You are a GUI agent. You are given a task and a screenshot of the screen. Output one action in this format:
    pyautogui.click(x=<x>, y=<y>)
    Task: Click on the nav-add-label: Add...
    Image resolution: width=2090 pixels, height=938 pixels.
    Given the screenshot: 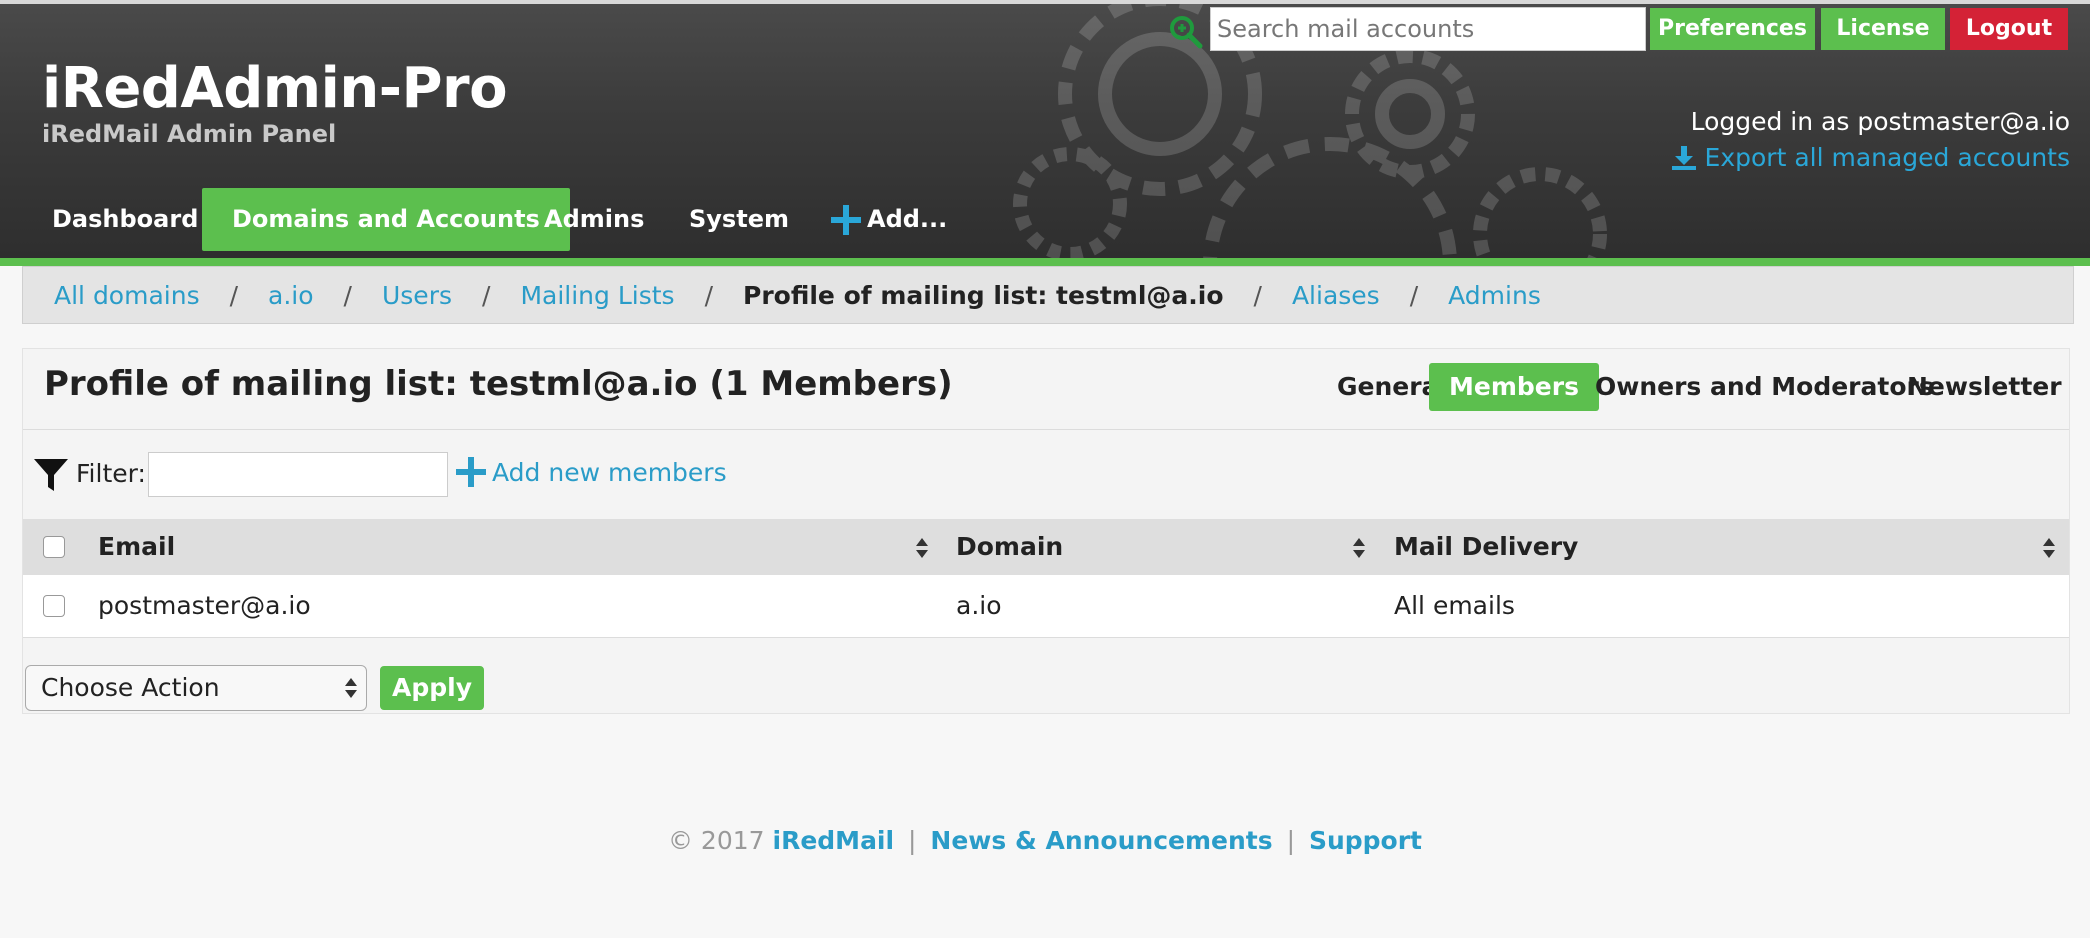 What is the action you would take?
    pyautogui.click(x=907, y=219)
    